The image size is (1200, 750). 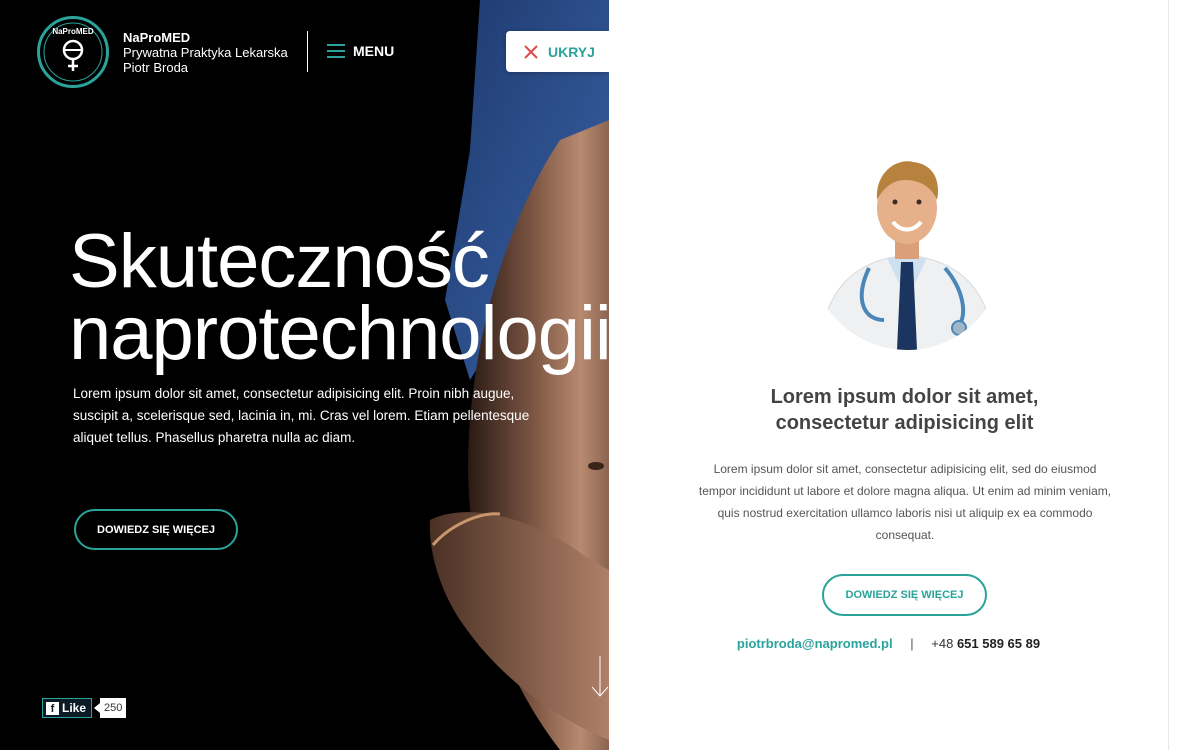 I want to click on panel-heading-line2: consectetur adipisicing elit, so click(x=904, y=423).